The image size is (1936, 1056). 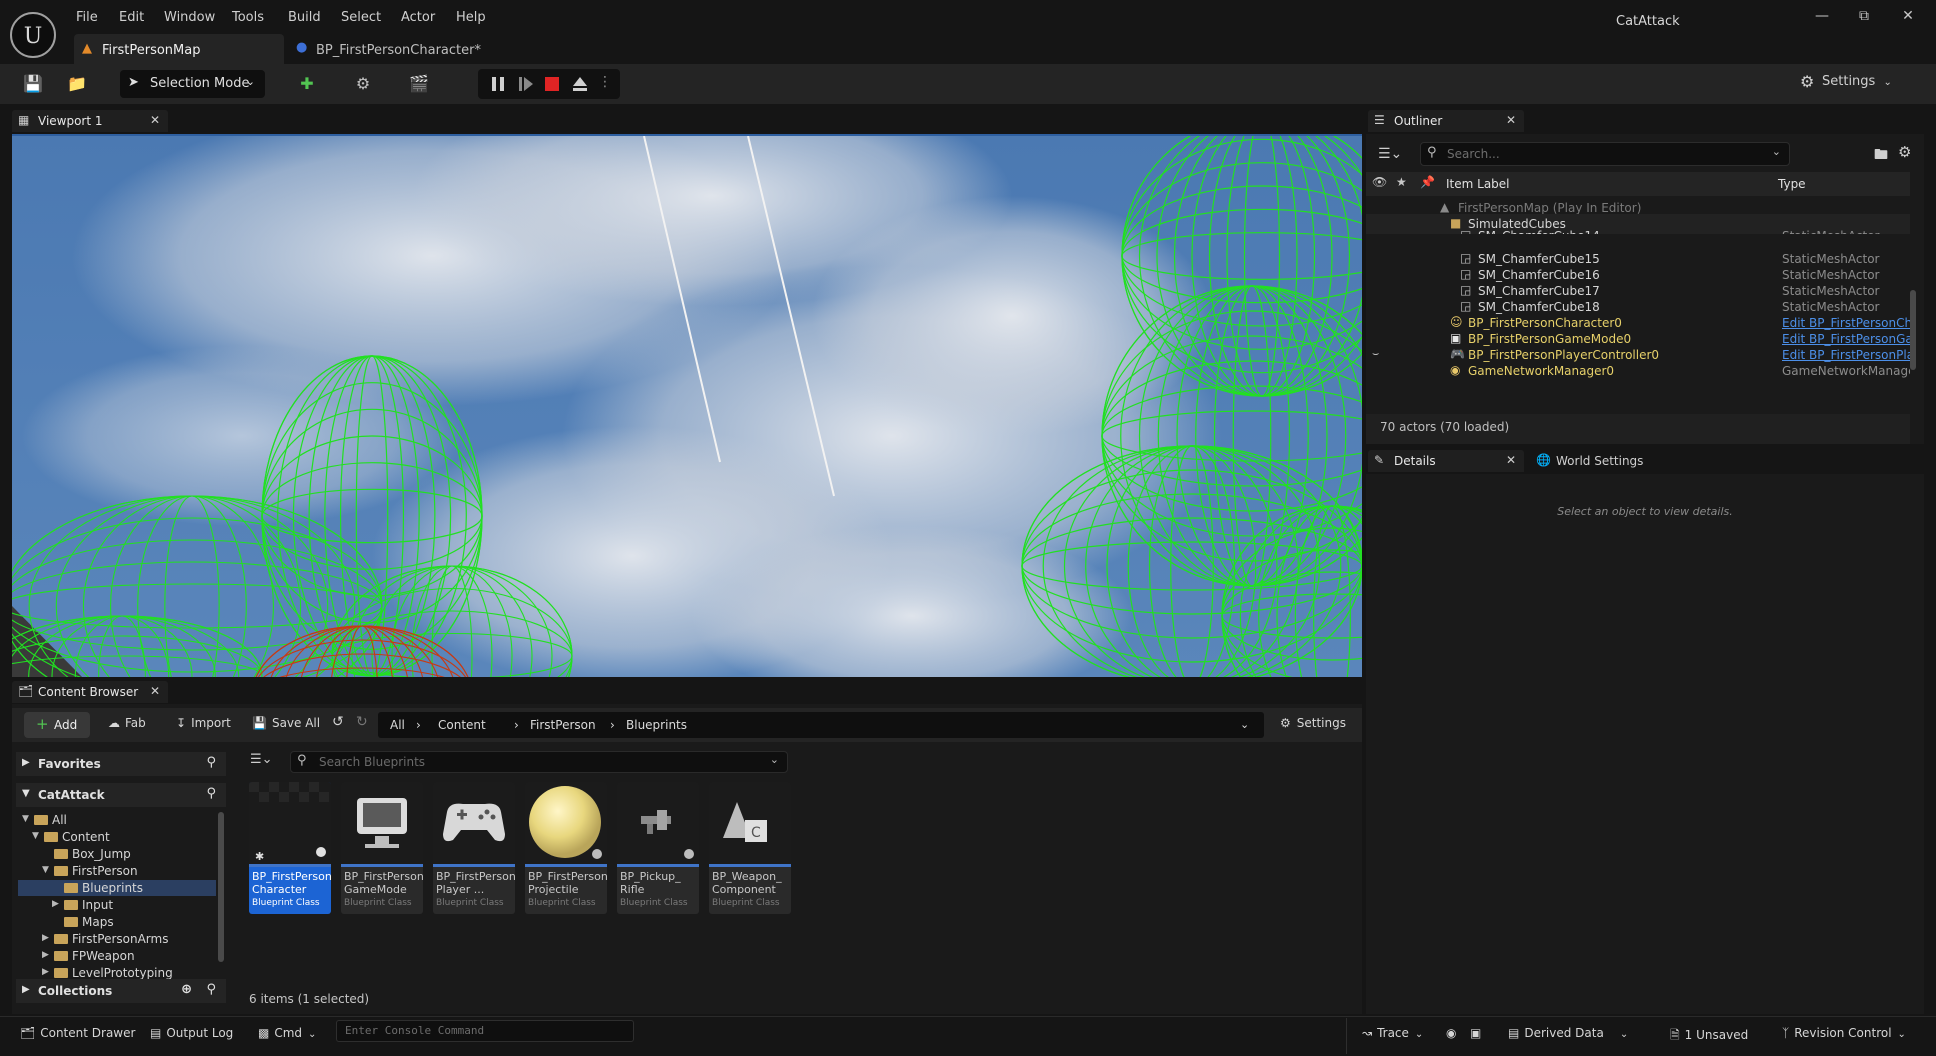 I want to click on add-actor-icon: ✚, so click(x=307, y=84).